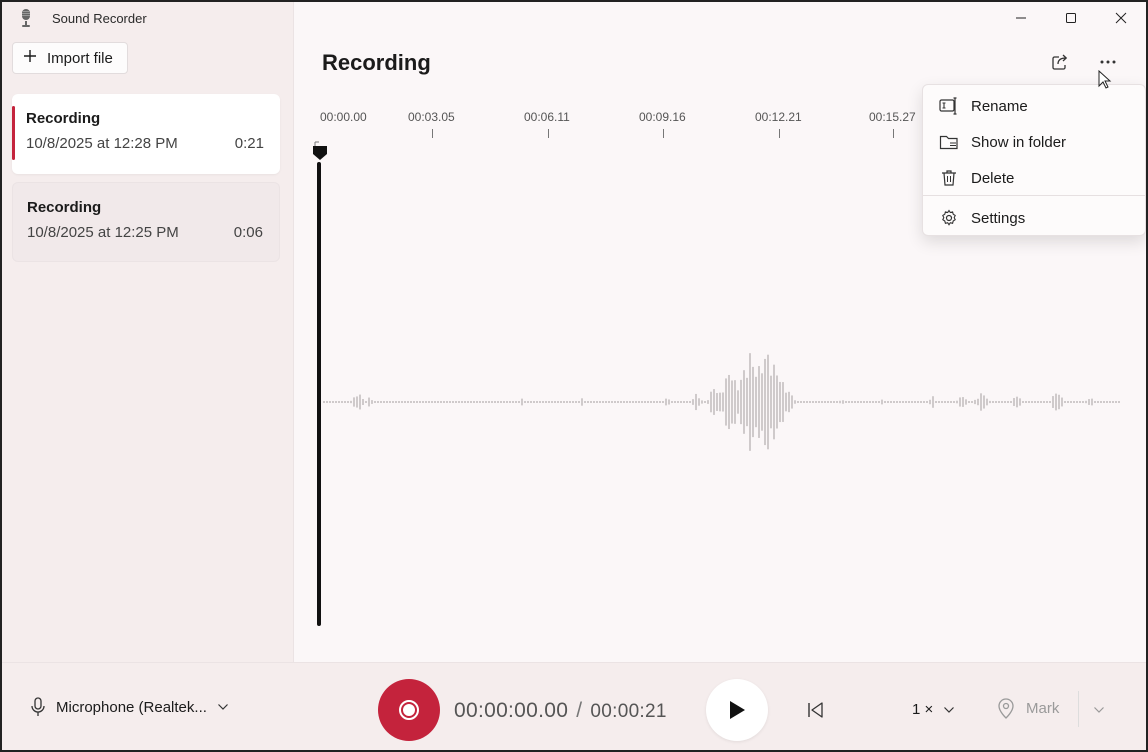 Image resolution: width=1148 pixels, height=752 pixels. I want to click on recording-item: Recording 10/8/2025 at 12:25 PM 0:06, so click(146, 222).